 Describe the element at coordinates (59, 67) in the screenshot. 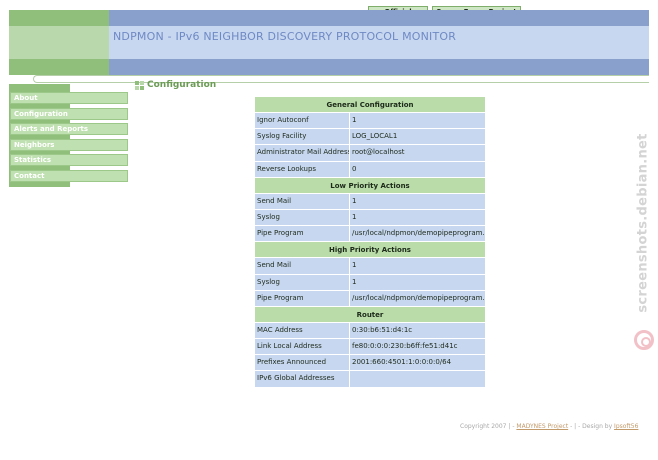

I see `header-green-bar-bottom` at that location.